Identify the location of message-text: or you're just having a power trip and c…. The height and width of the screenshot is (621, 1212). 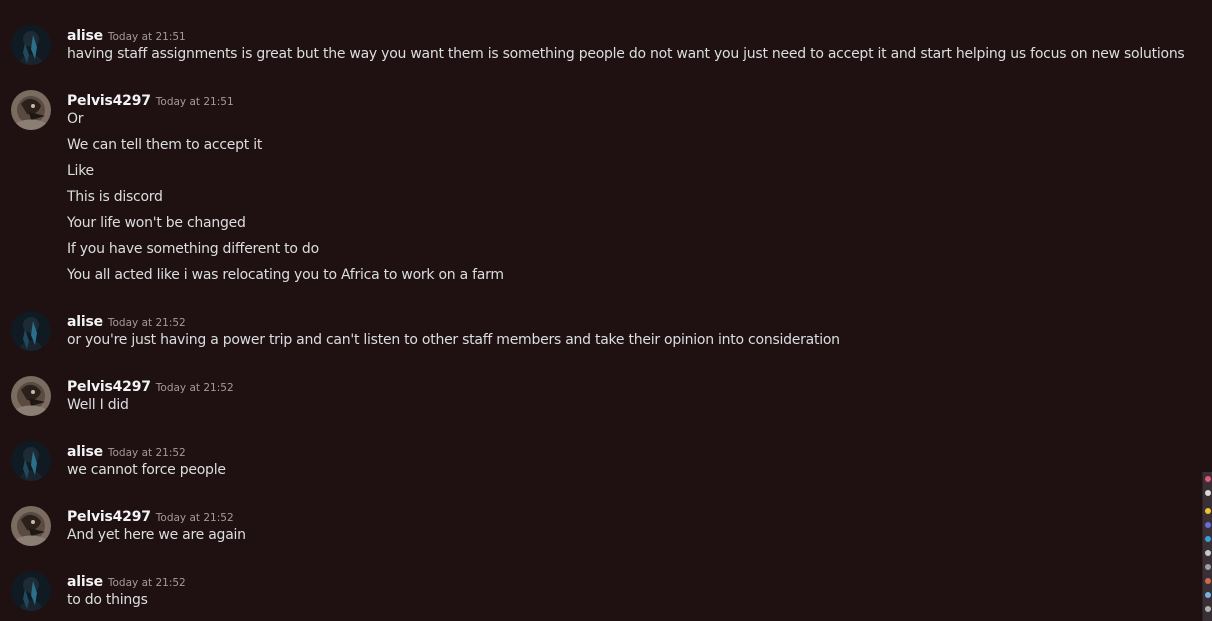
(453, 340).